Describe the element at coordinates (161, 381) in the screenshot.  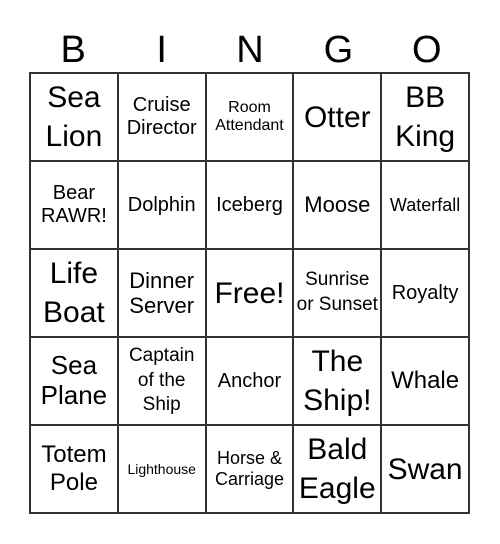
I see `bingo-cell: Captain of the Ship` at that location.